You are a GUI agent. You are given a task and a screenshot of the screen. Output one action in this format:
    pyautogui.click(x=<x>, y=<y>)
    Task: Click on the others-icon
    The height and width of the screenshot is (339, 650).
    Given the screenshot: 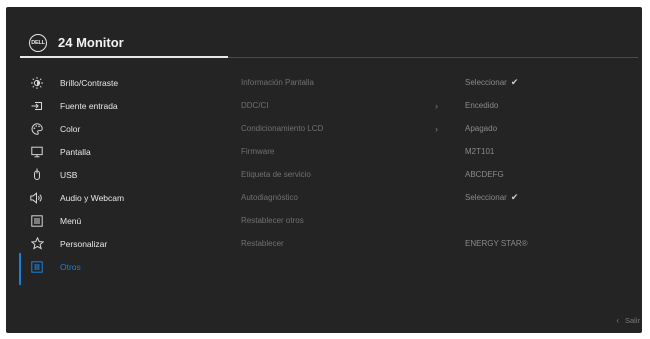 What is the action you would take?
    pyautogui.click(x=37, y=267)
    